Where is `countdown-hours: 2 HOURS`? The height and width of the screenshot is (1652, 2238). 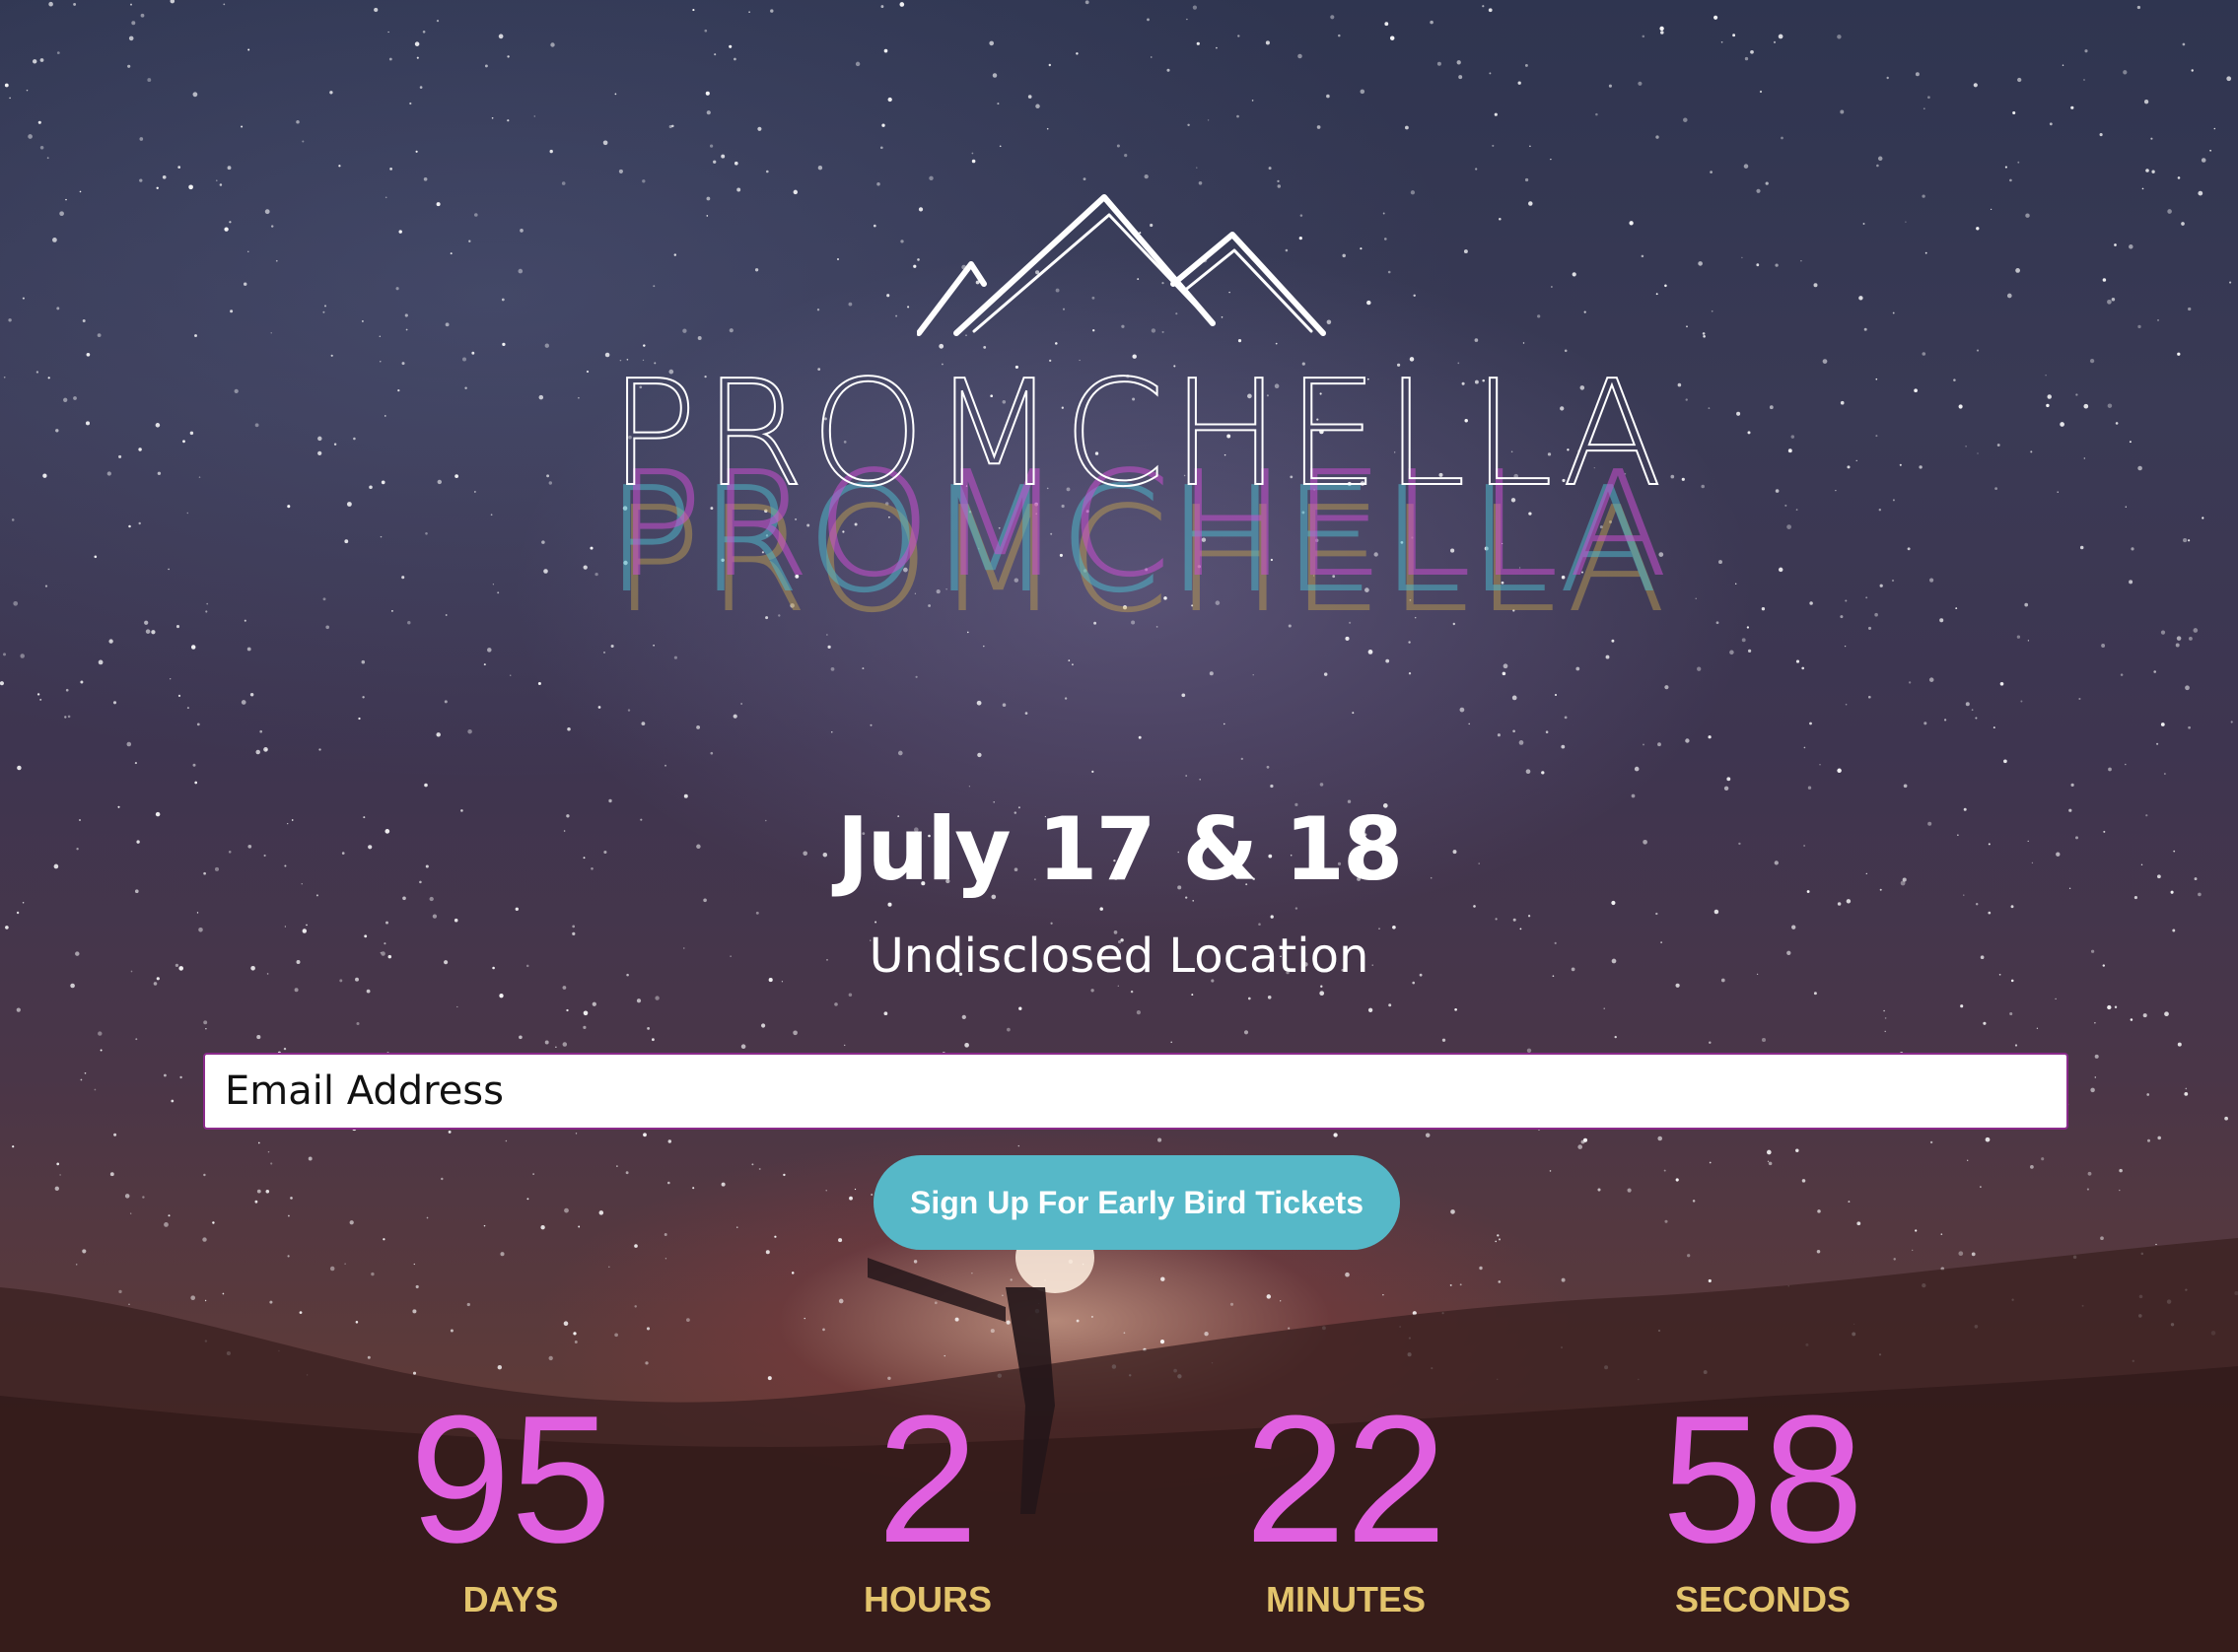 countdown-hours: 2 HOURS is located at coordinates (928, 1504).